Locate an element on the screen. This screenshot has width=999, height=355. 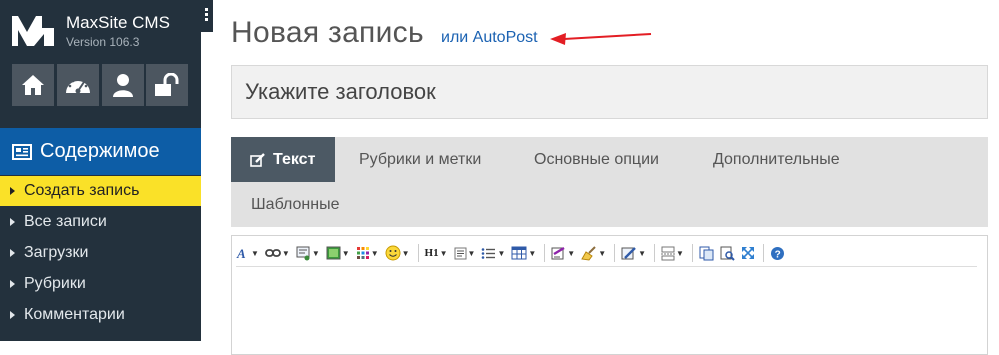
unlock-button is located at coordinates (167, 85).